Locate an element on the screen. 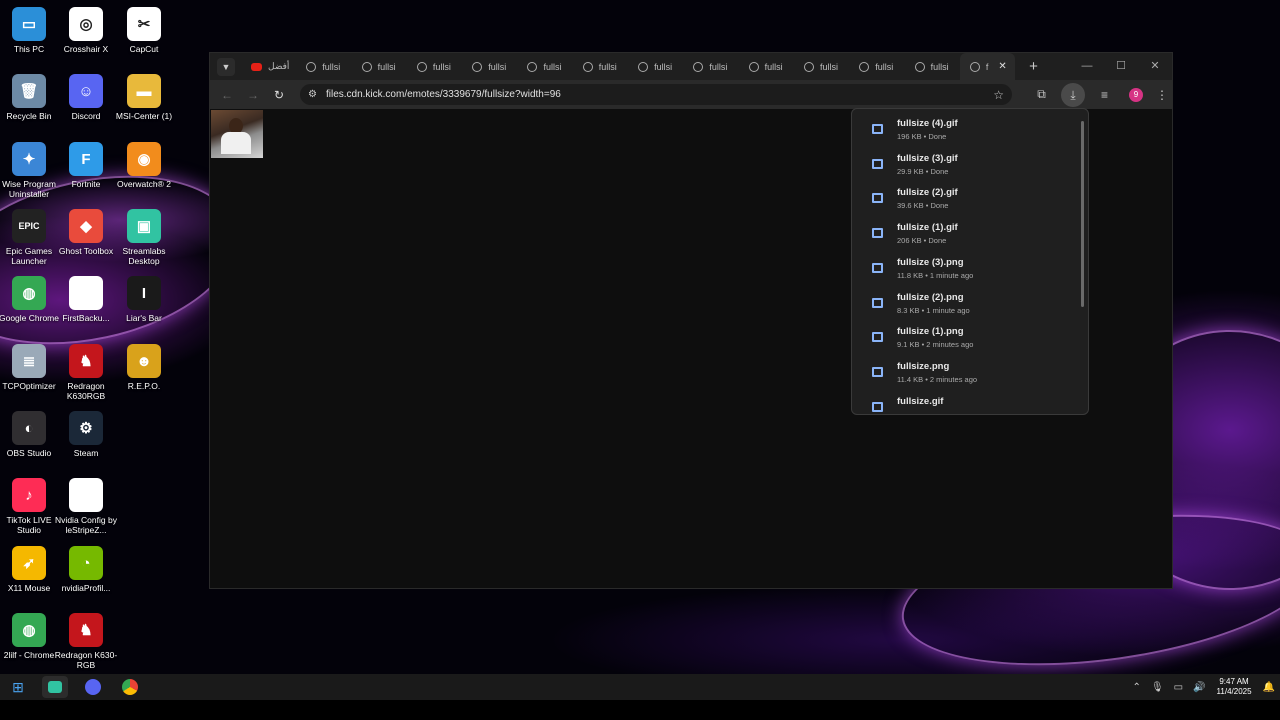 The height and width of the screenshot is (720, 1280). menu-kebab-icon: ⋮ is located at coordinates (1162, 95).